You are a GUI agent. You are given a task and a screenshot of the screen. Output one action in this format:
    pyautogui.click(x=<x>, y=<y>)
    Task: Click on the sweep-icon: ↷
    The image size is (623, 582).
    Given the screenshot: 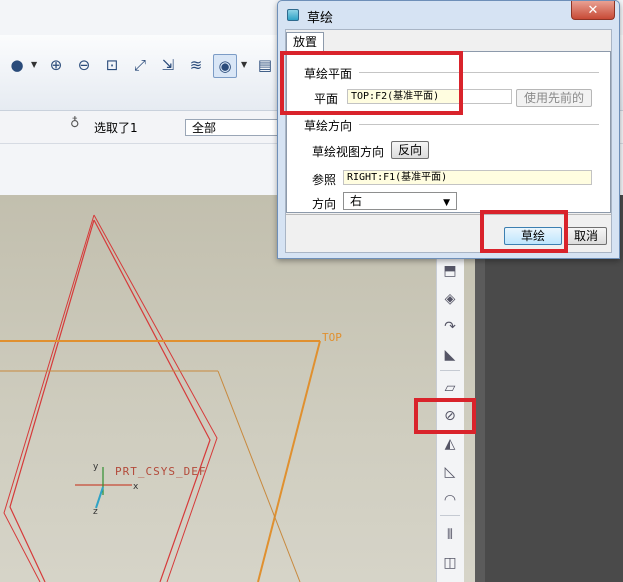 What is the action you would take?
    pyautogui.click(x=450, y=327)
    